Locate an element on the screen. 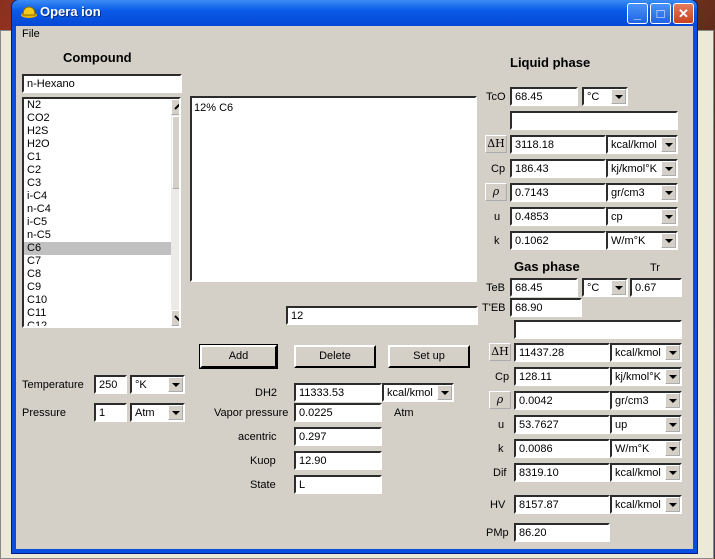 Image resolution: width=715 pixels, height=559 pixels. teb-unit-select: °C is located at coordinates (605, 287).